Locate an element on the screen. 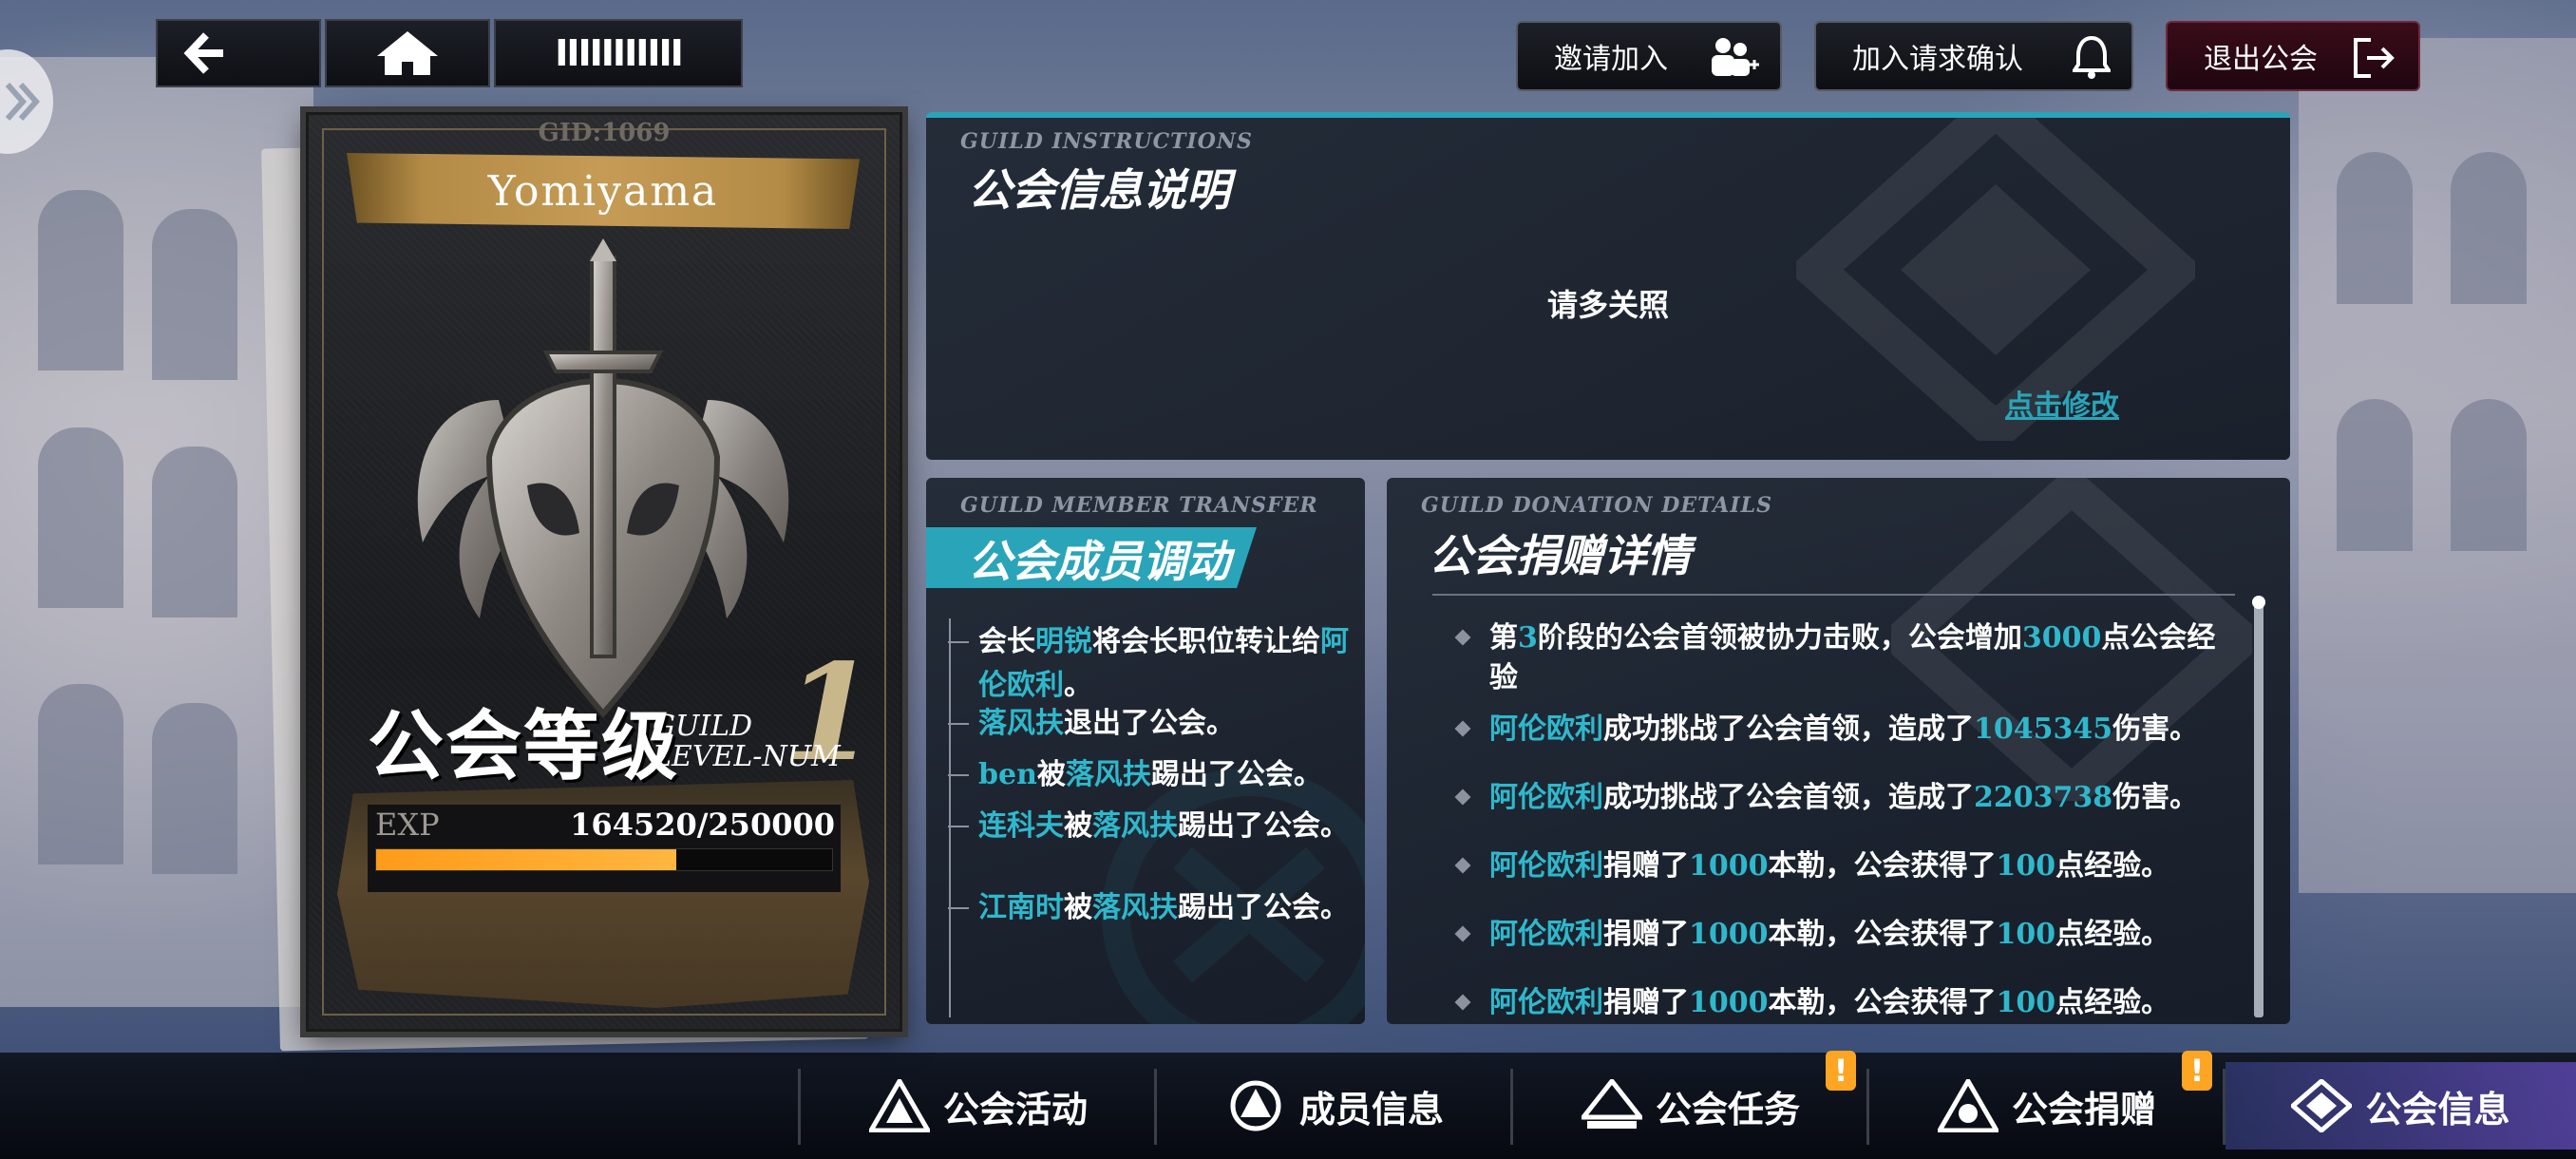 The height and width of the screenshot is (1159, 2576). tab-guild-info: 公会信息 is located at coordinates (2401, 1106).